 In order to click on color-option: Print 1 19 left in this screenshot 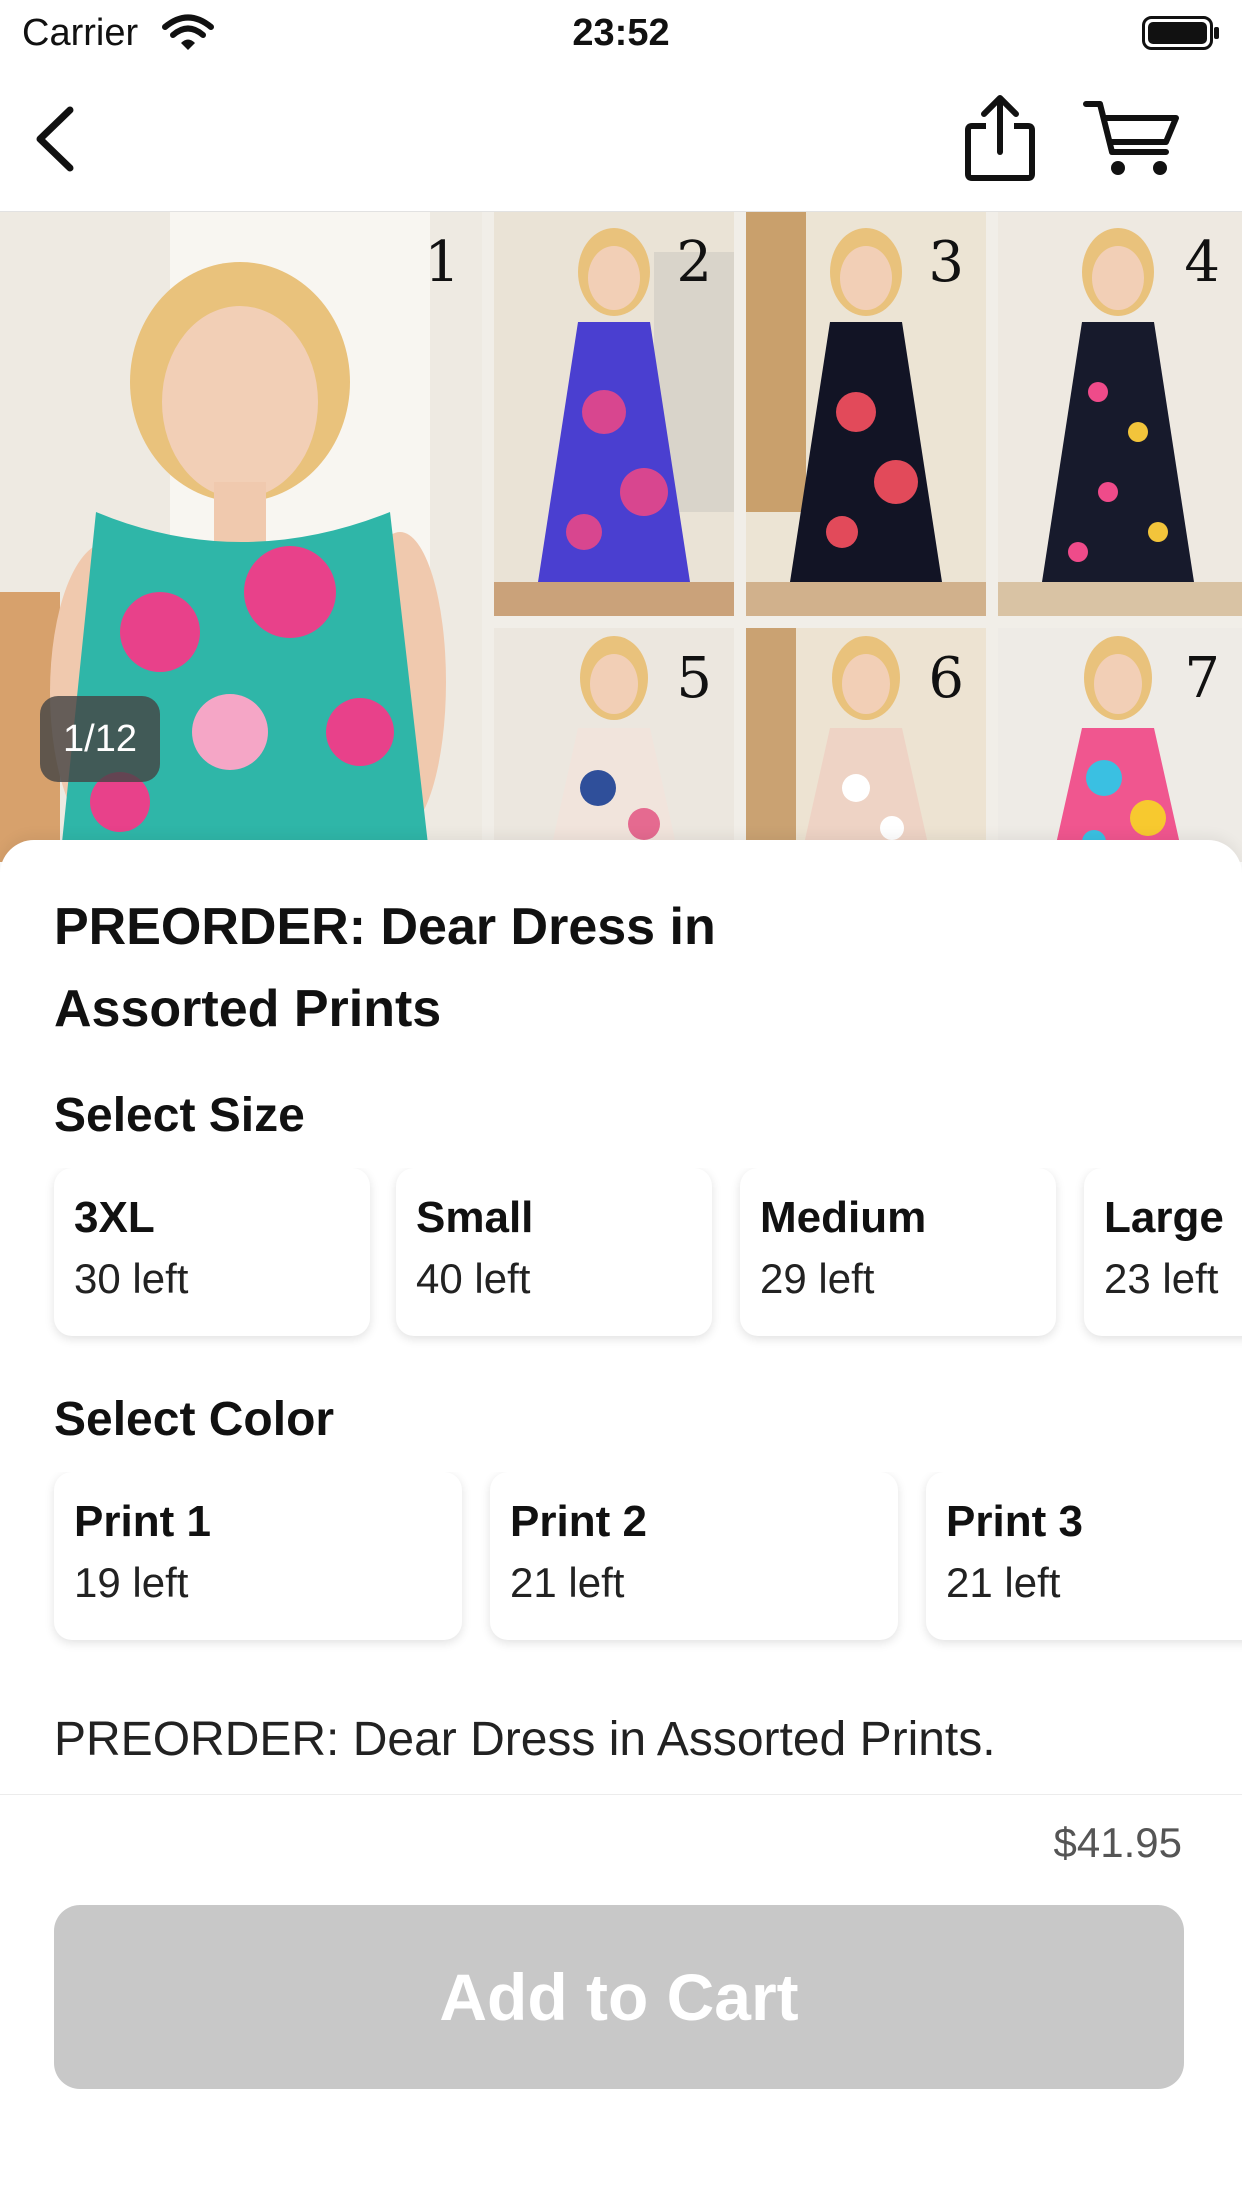, I will do `click(258, 1556)`.